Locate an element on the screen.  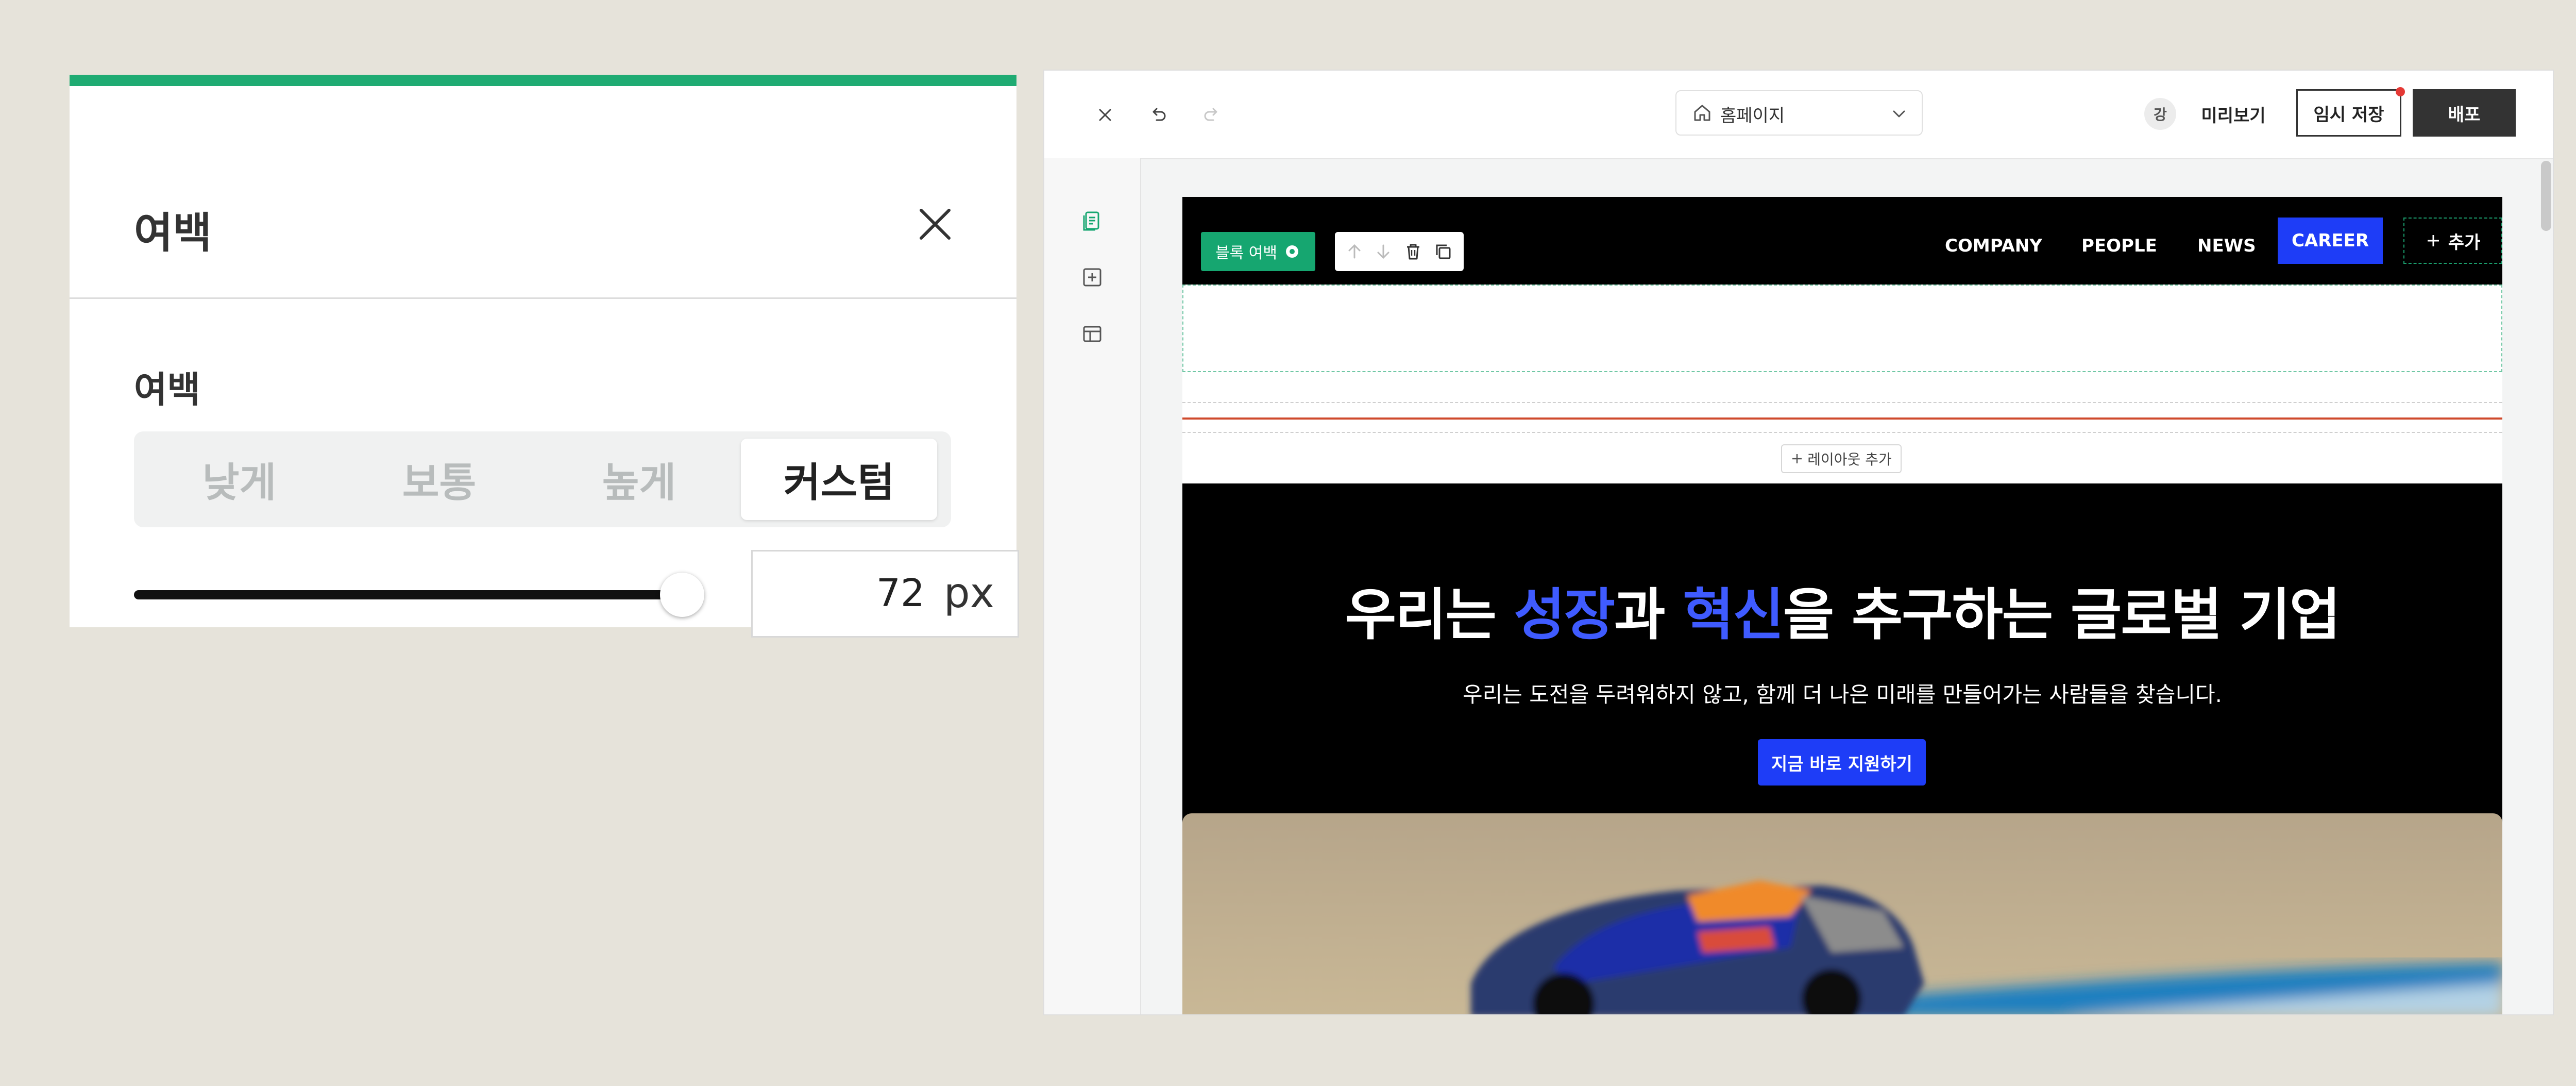
undo-button is located at coordinates (1158, 115).